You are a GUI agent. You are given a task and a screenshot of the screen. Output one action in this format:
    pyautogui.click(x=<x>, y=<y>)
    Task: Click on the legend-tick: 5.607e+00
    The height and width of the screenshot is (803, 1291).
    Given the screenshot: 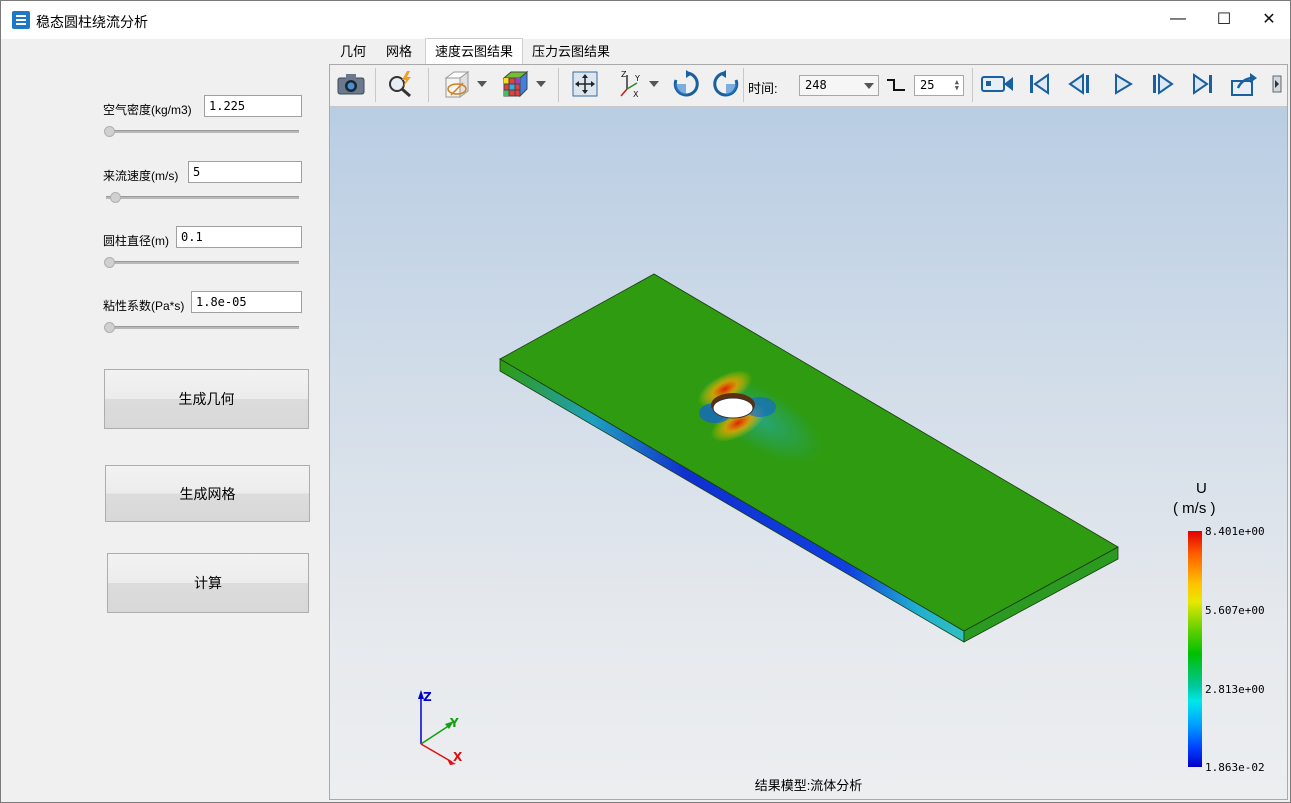 What is the action you would take?
    pyautogui.click(x=1235, y=610)
    